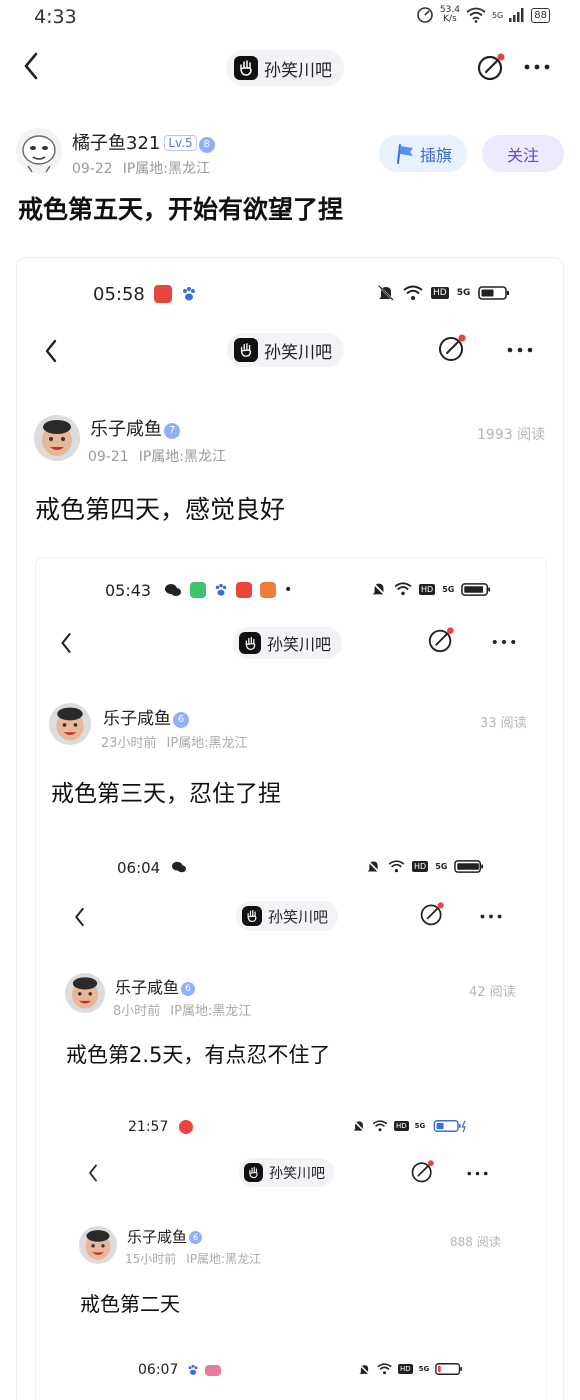 Image resolution: width=580 pixels, height=1400 pixels. I want to click on nested-4-time: 21:57, so click(148, 1127).